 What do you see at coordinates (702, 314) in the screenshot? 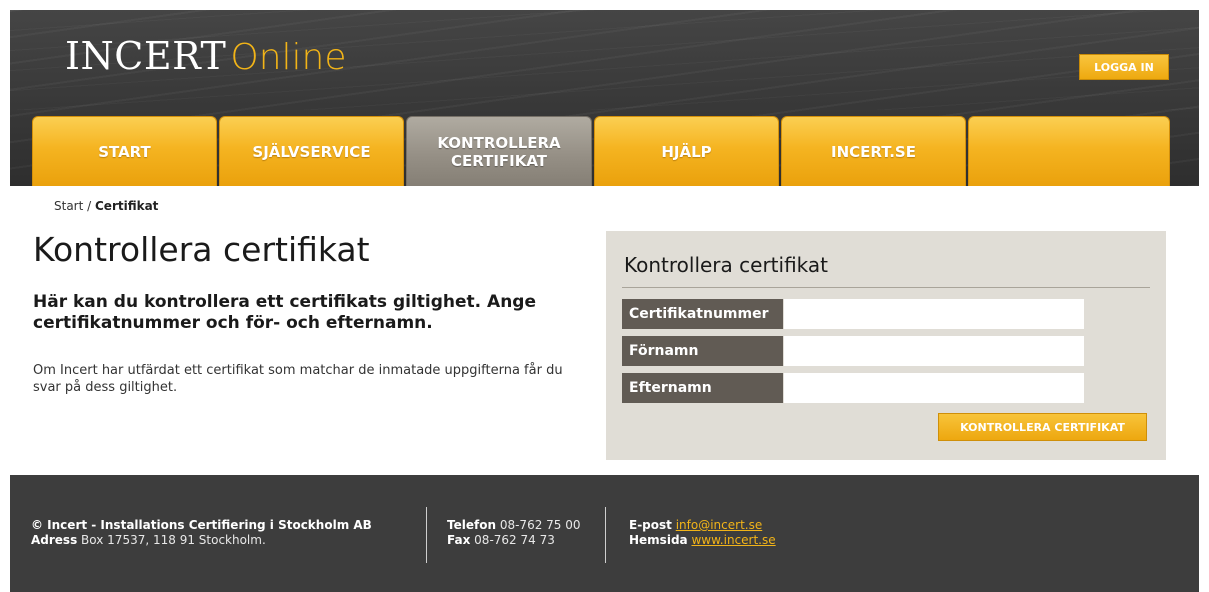
I see `certifikatnummer-label: Certifikatnummer` at bounding box center [702, 314].